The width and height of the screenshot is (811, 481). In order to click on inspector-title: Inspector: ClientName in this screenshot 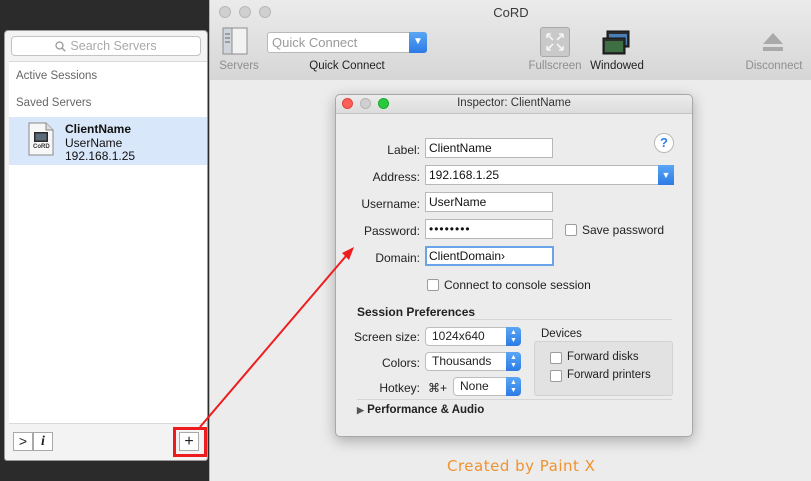, I will do `click(514, 103)`.